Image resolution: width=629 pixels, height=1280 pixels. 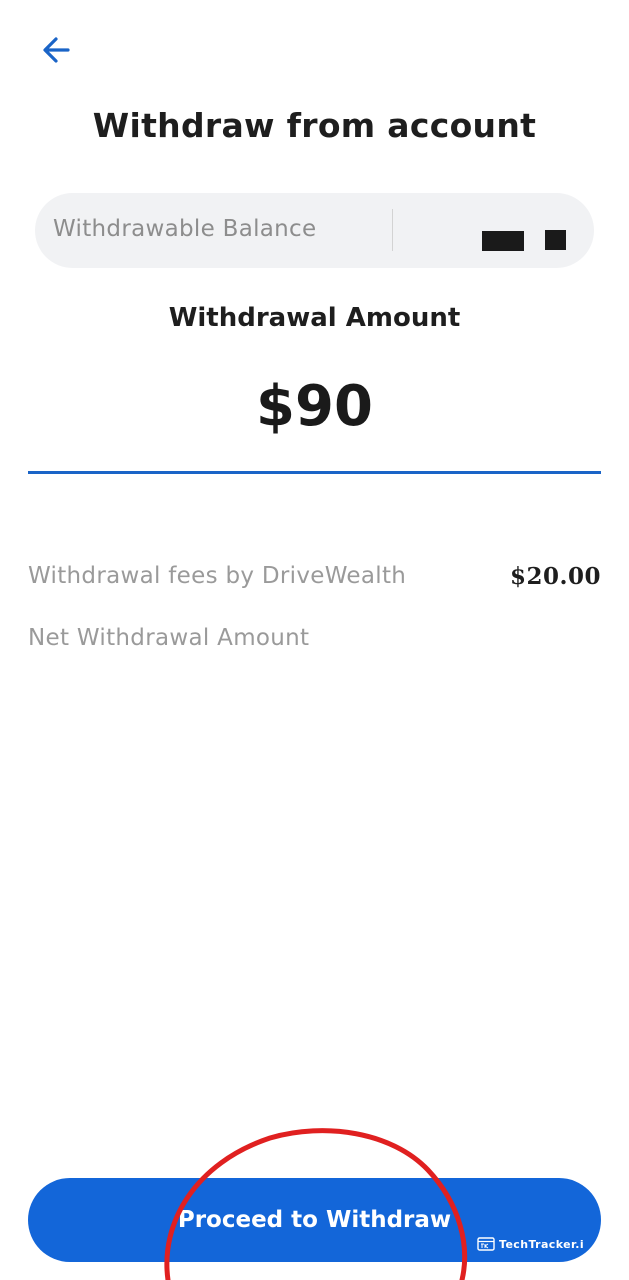 What do you see at coordinates (314, 125) in the screenshot?
I see `page-title: Withdraw from account` at bounding box center [314, 125].